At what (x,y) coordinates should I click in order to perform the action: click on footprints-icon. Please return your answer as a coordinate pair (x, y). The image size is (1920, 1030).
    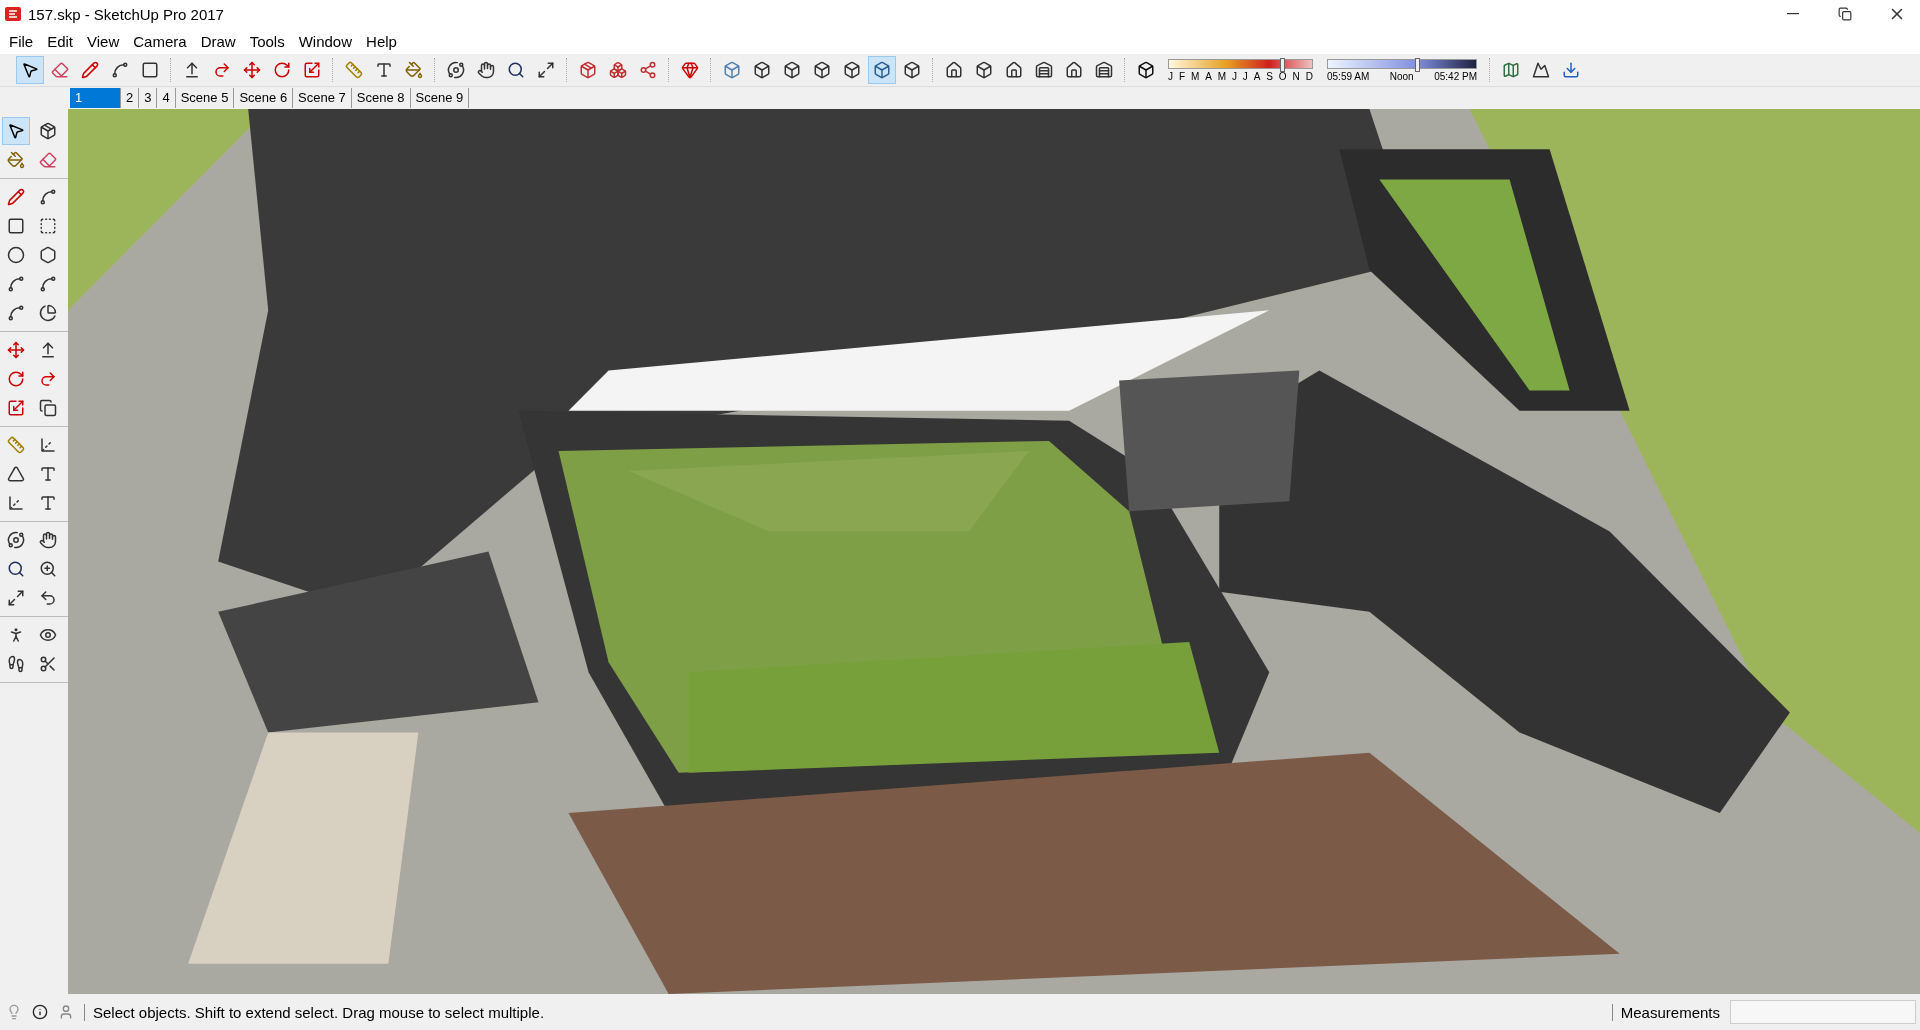
    Looking at the image, I should click on (16, 664).